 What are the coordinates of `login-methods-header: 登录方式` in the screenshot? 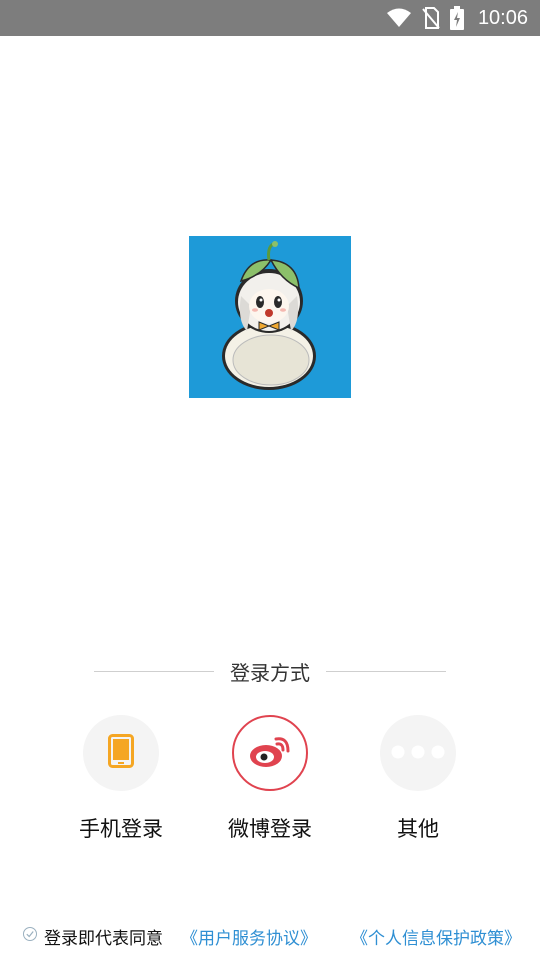 It's located at (270, 671).